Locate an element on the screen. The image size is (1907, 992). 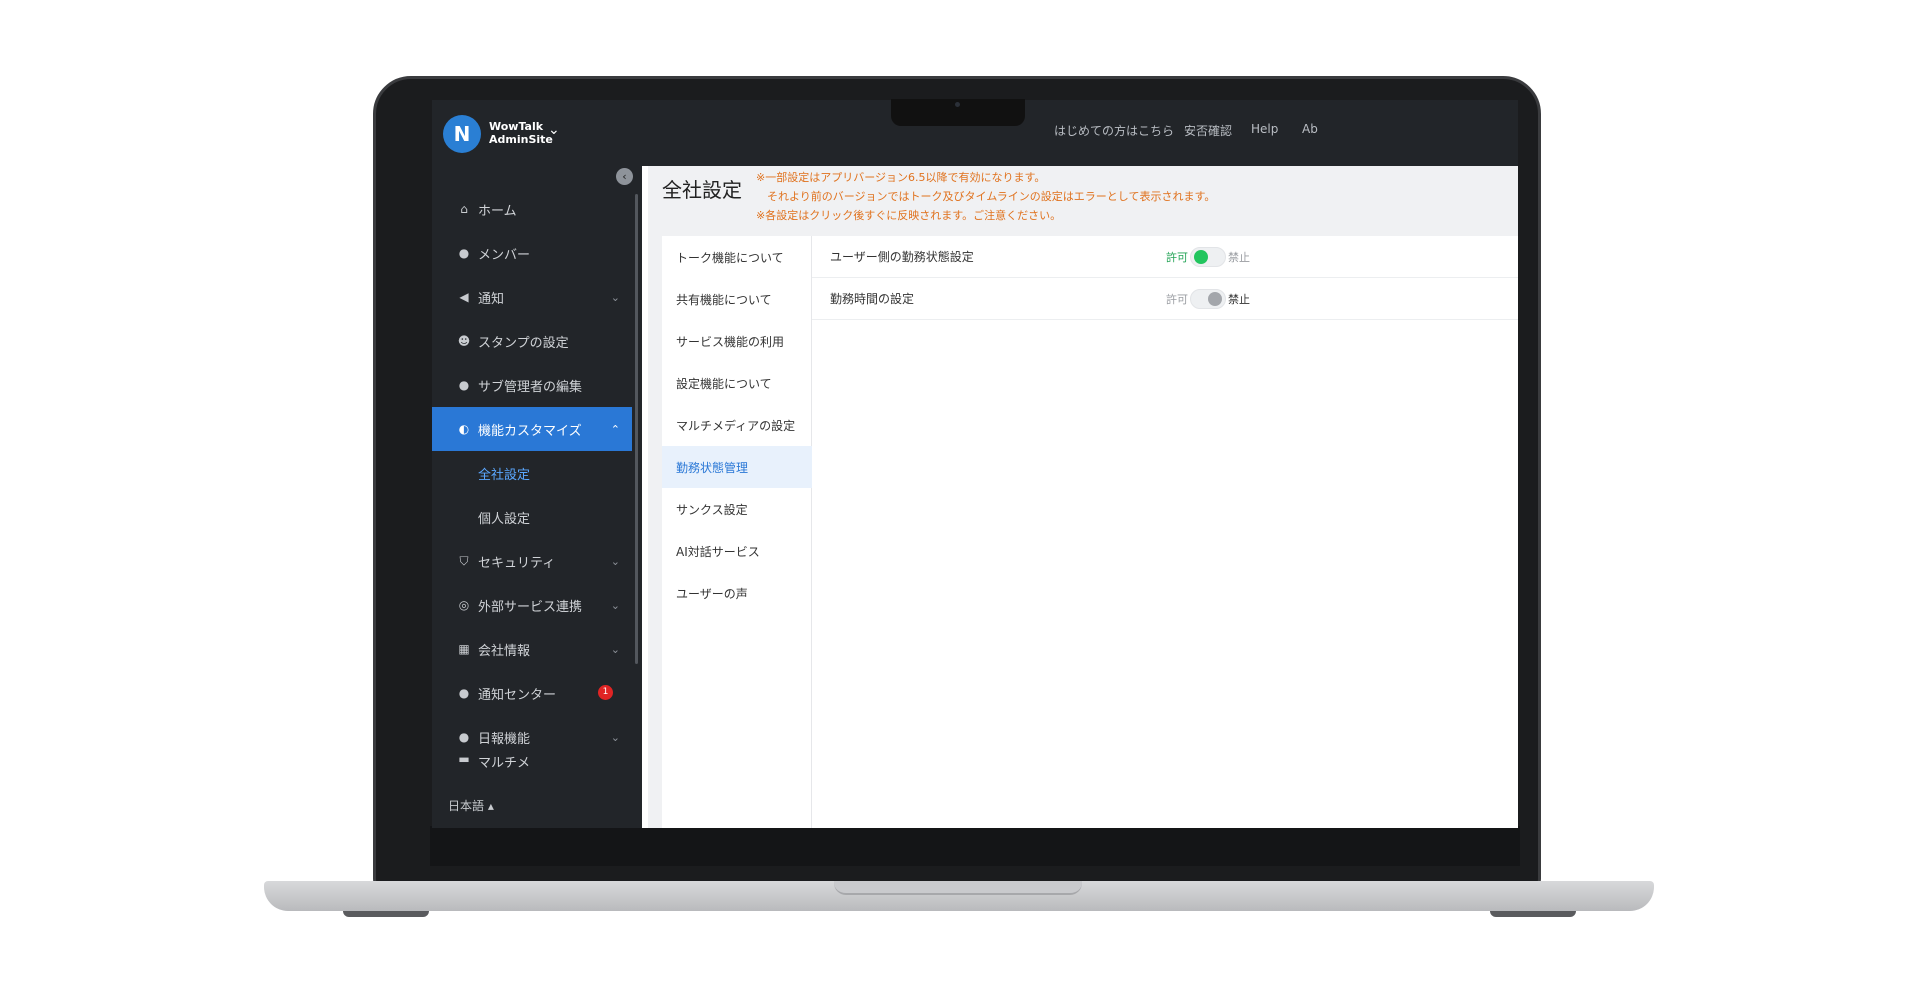
sidebar-item-home: ⌂ ホーム is located at coordinates (532, 209).